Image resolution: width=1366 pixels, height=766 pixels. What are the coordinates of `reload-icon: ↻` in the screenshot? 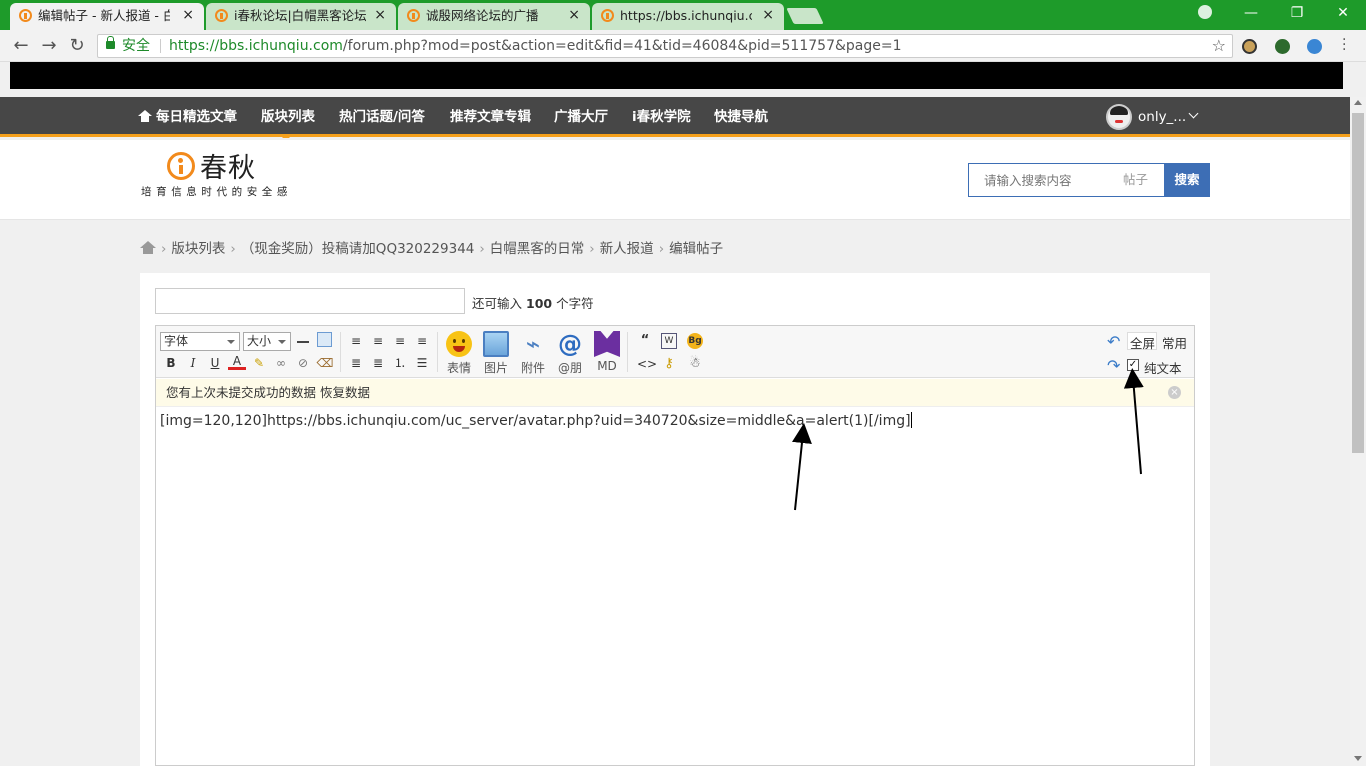 It's located at (77, 46).